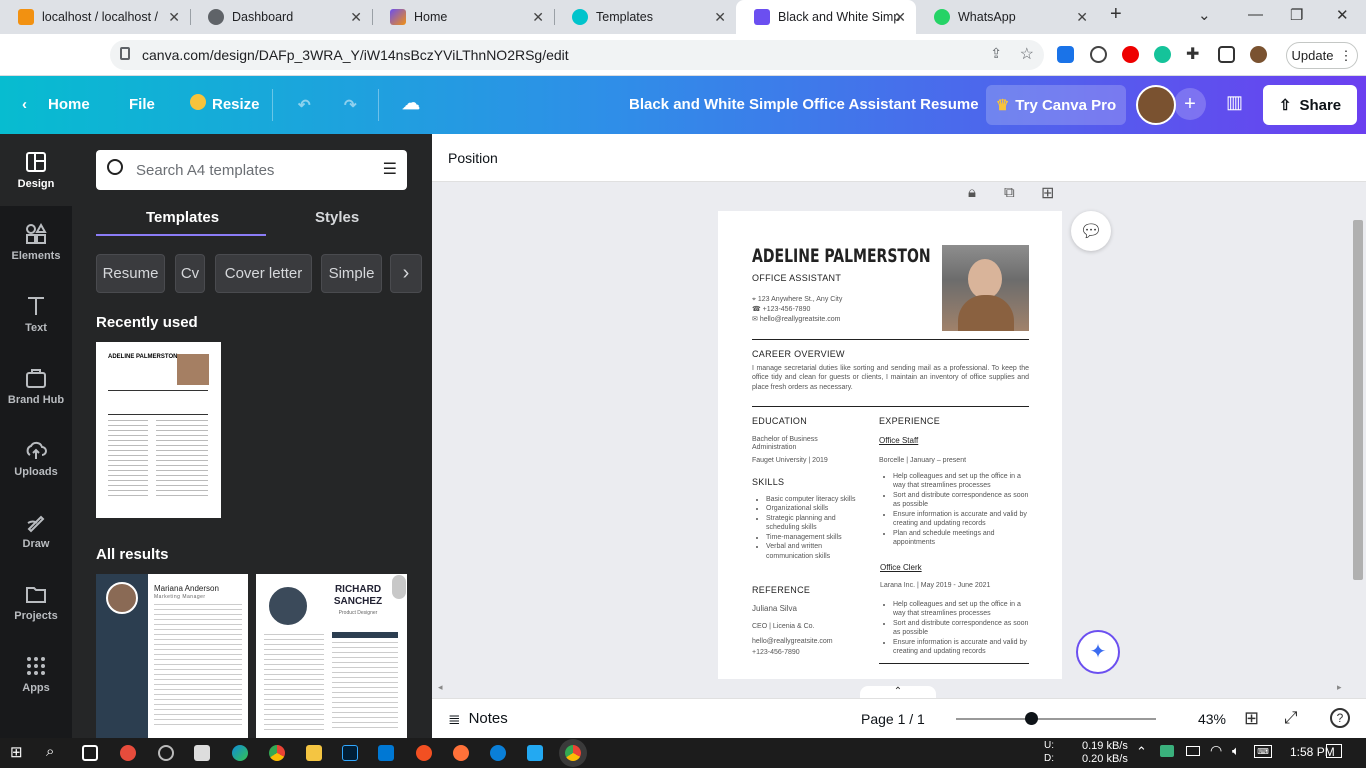 The height and width of the screenshot is (768, 1366). What do you see at coordinates (1340, 718) in the screenshot?
I see `help-icon: ?` at bounding box center [1340, 718].